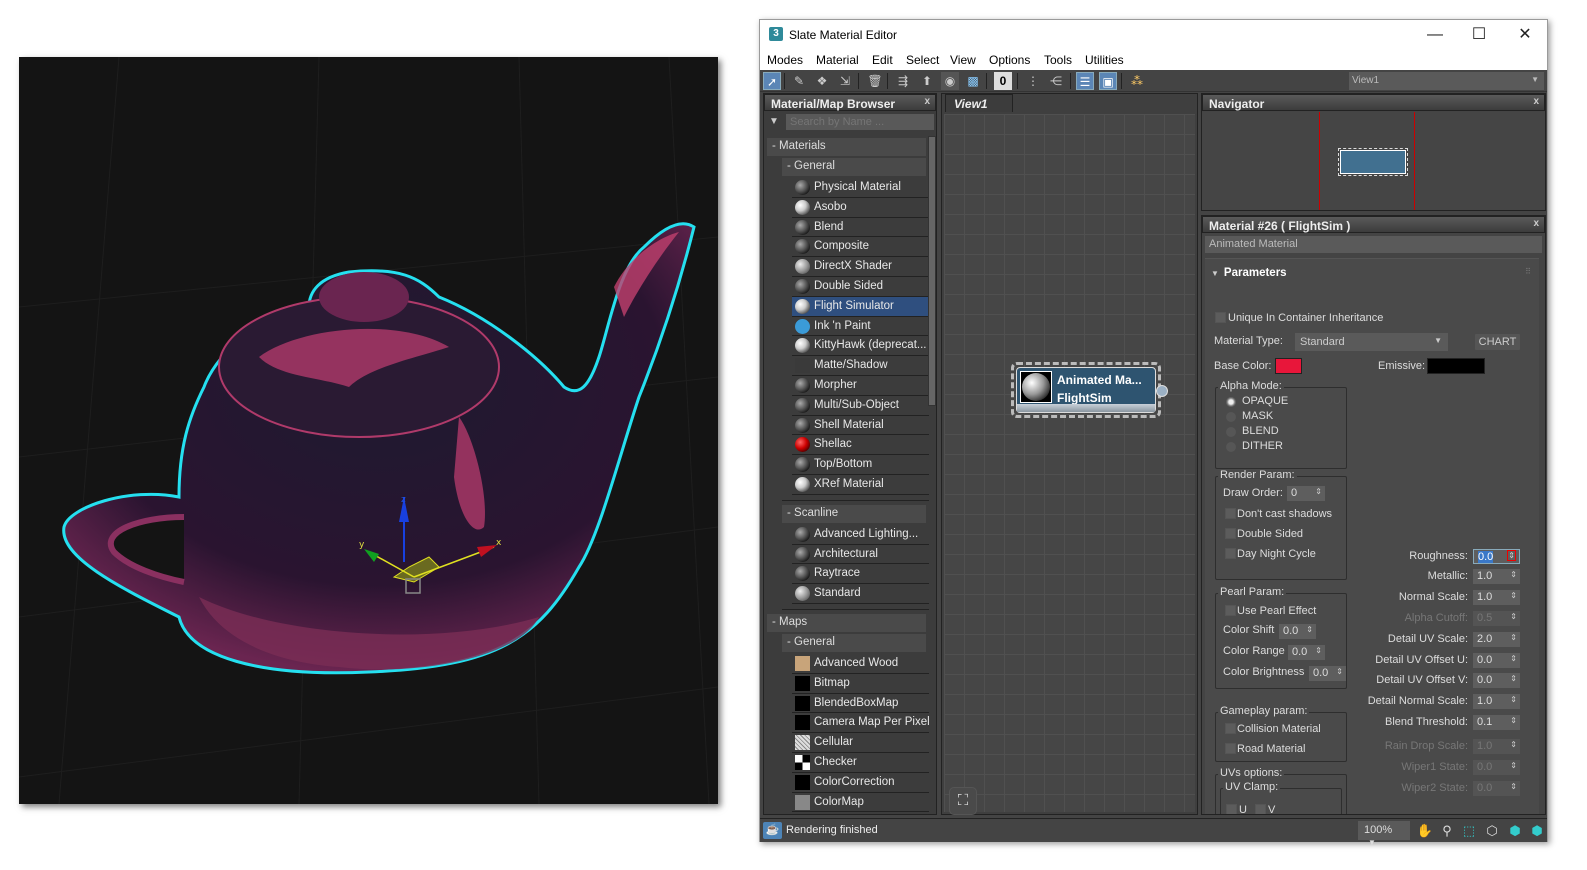 The image size is (1587, 870). What do you see at coordinates (1153, 35) in the screenshot?
I see `title-bar: 3 Slate Material Editor — ☐ ✕` at bounding box center [1153, 35].